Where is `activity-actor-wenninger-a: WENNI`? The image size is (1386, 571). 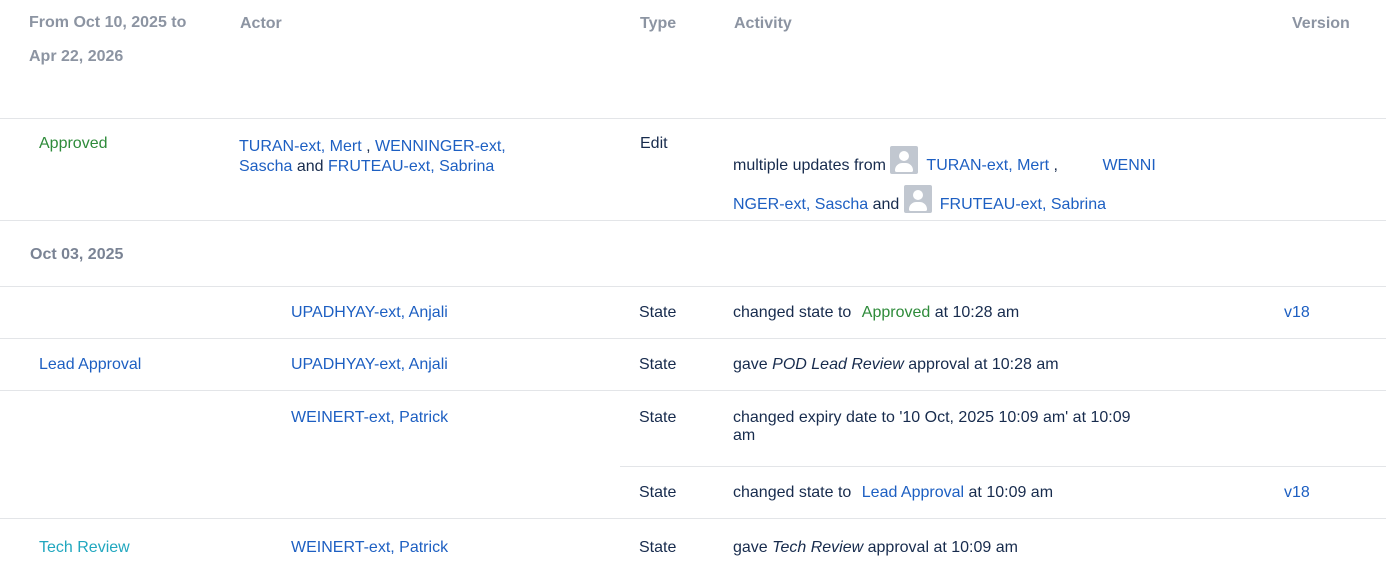 activity-actor-wenninger-a: WENNI is located at coordinates (1128, 165).